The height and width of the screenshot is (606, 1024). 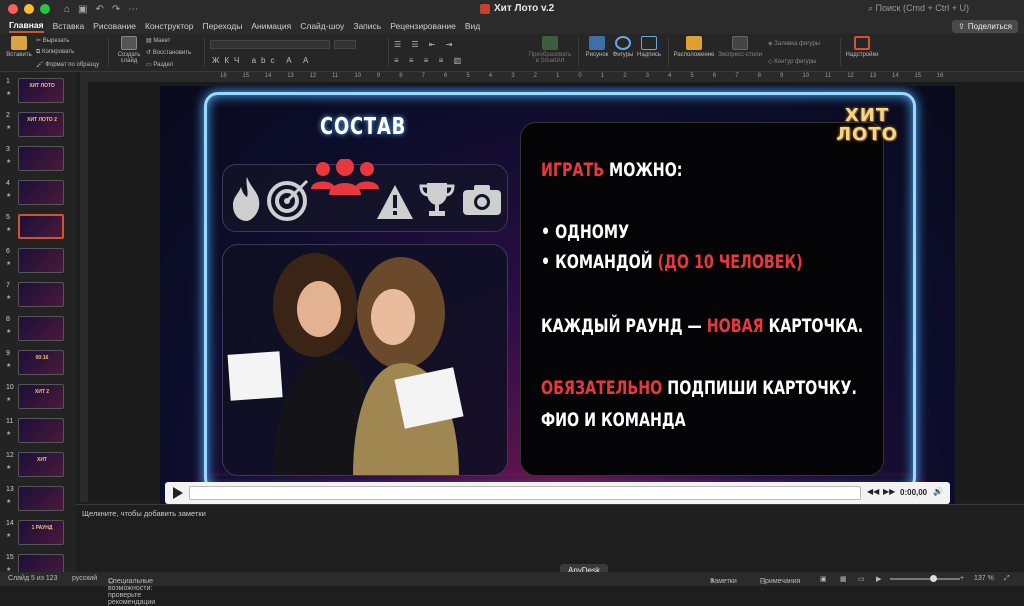 I want to click on tab-view: Вид, so click(x=472, y=26).